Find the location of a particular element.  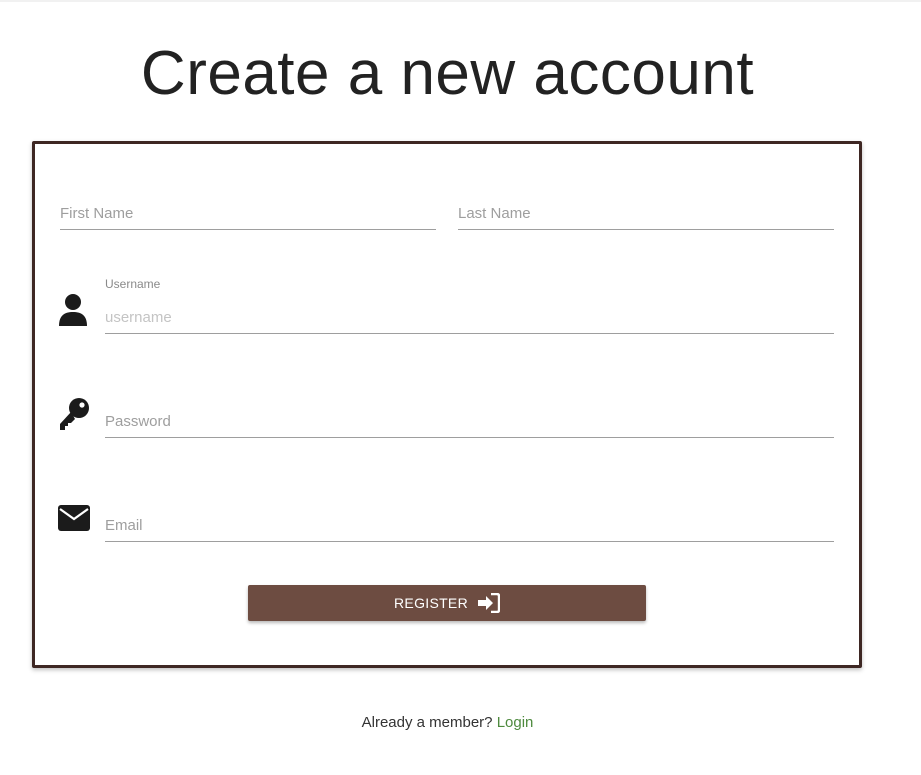

sign-in-icon is located at coordinates (488, 603).